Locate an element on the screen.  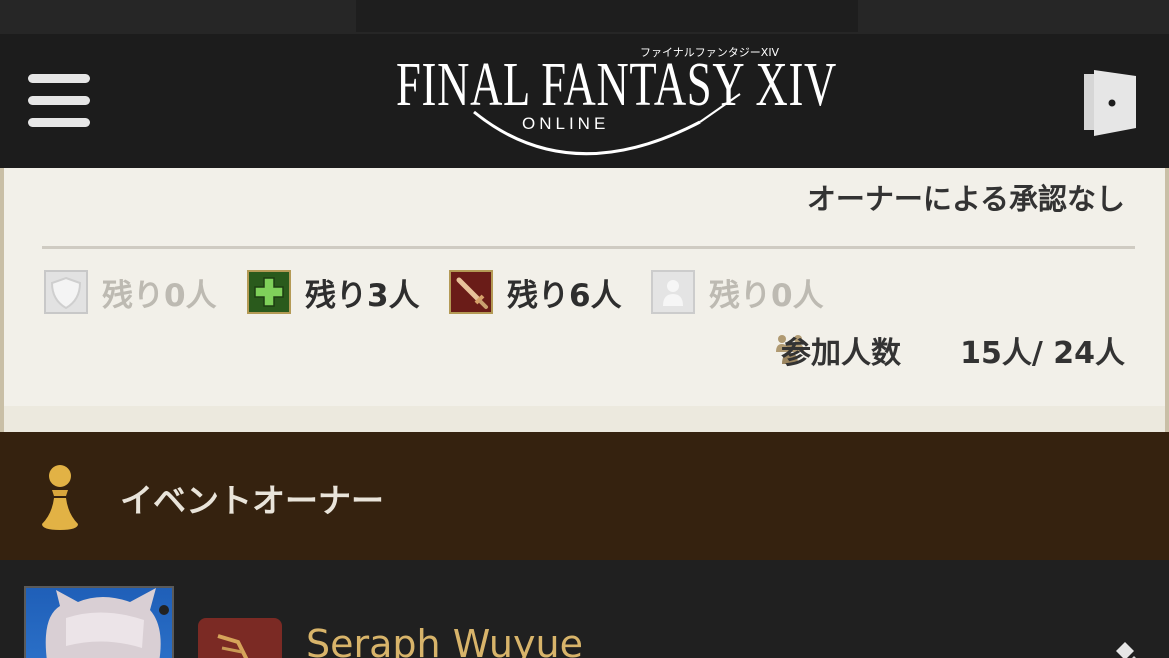
divider is located at coordinates (588, 247).